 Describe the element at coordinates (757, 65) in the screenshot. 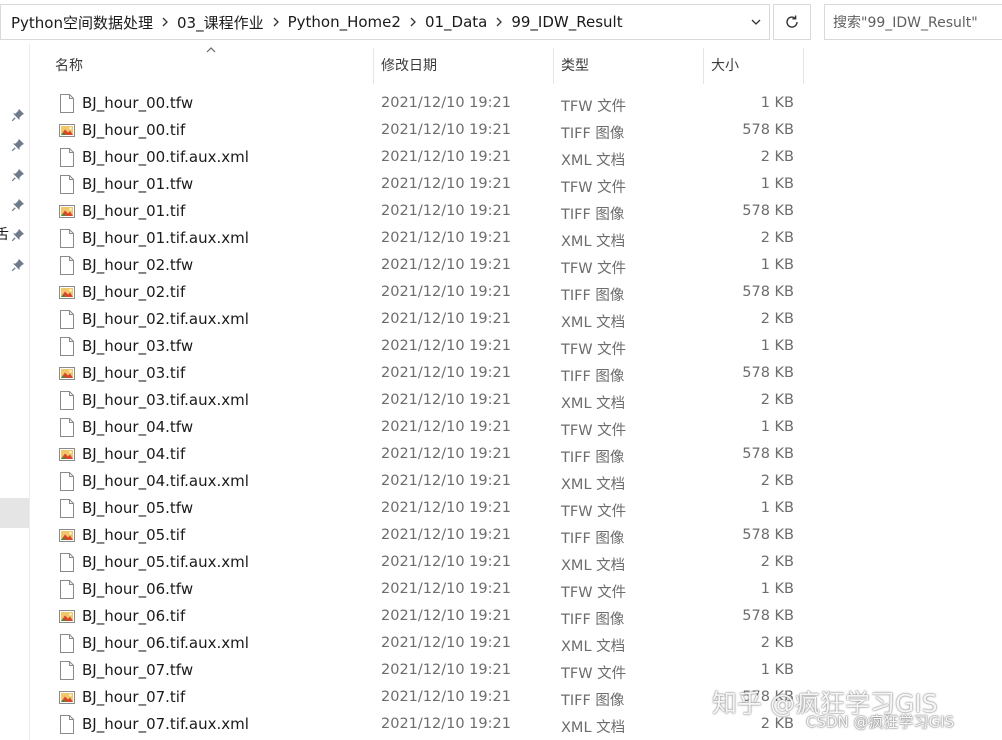

I see `column-header-size: 大小` at that location.